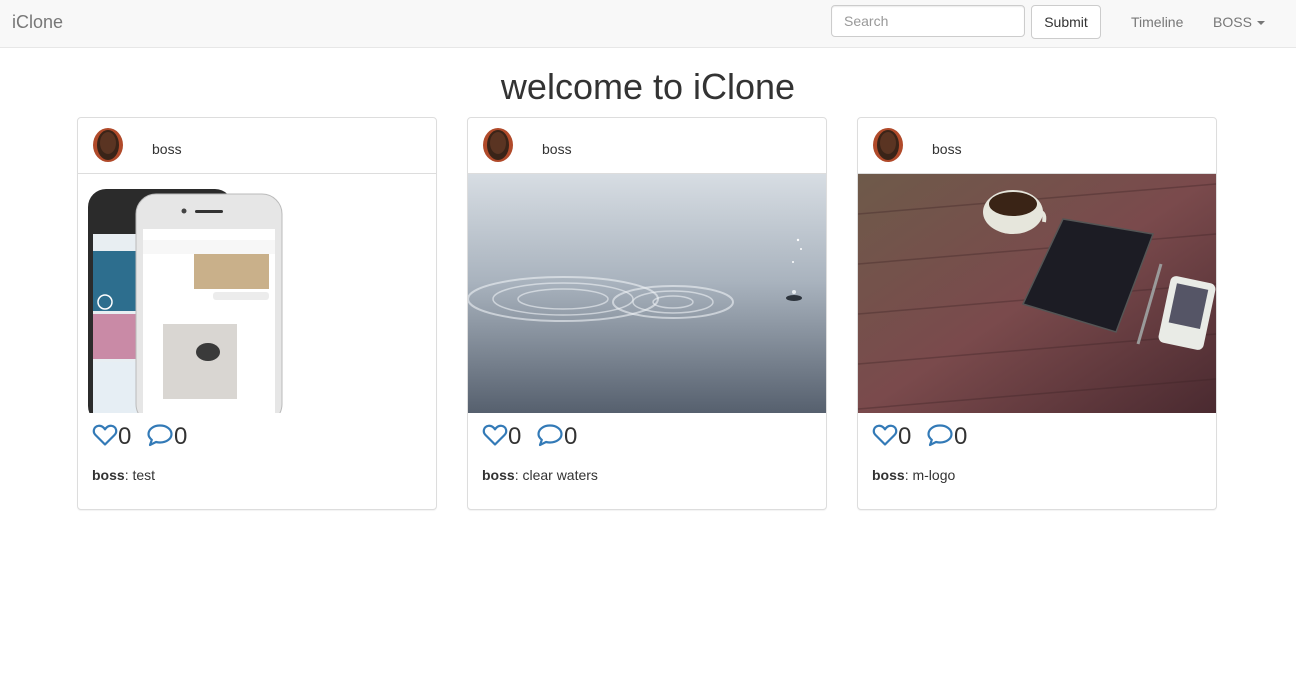  I want to click on caption-text: : test, so click(140, 475).